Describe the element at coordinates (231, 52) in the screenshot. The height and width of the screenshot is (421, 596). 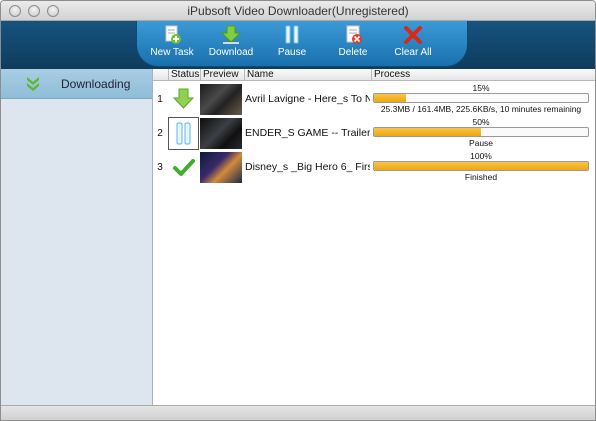
I see `download-label: Download` at that location.